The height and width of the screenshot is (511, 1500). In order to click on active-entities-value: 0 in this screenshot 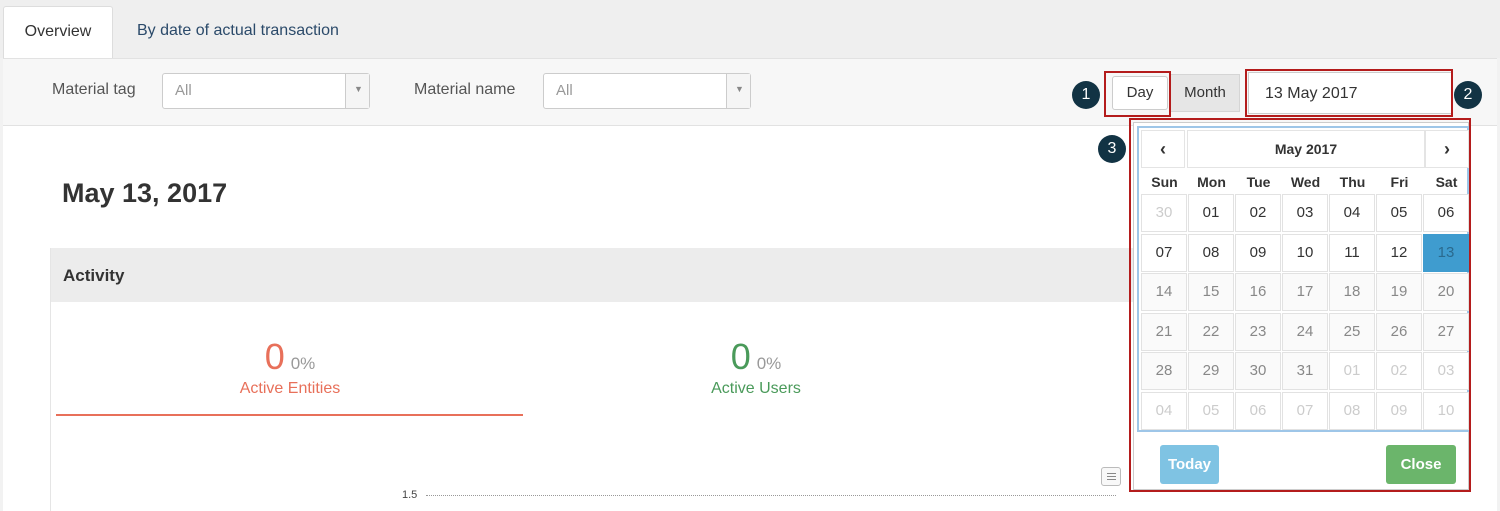, I will do `click(274, 356)`.